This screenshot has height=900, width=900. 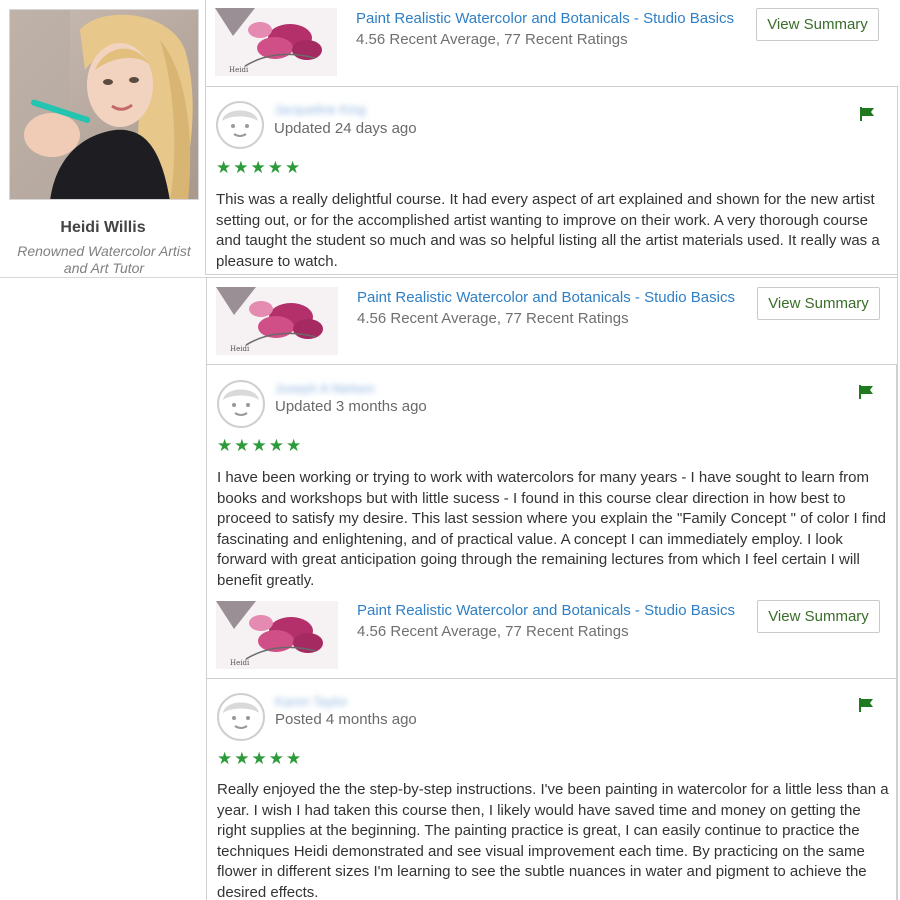 What do you see at coordinates (346, 719) in the screenshot?
I see `review-date: Posted 4 months ago` at bounding box center [346, 719].